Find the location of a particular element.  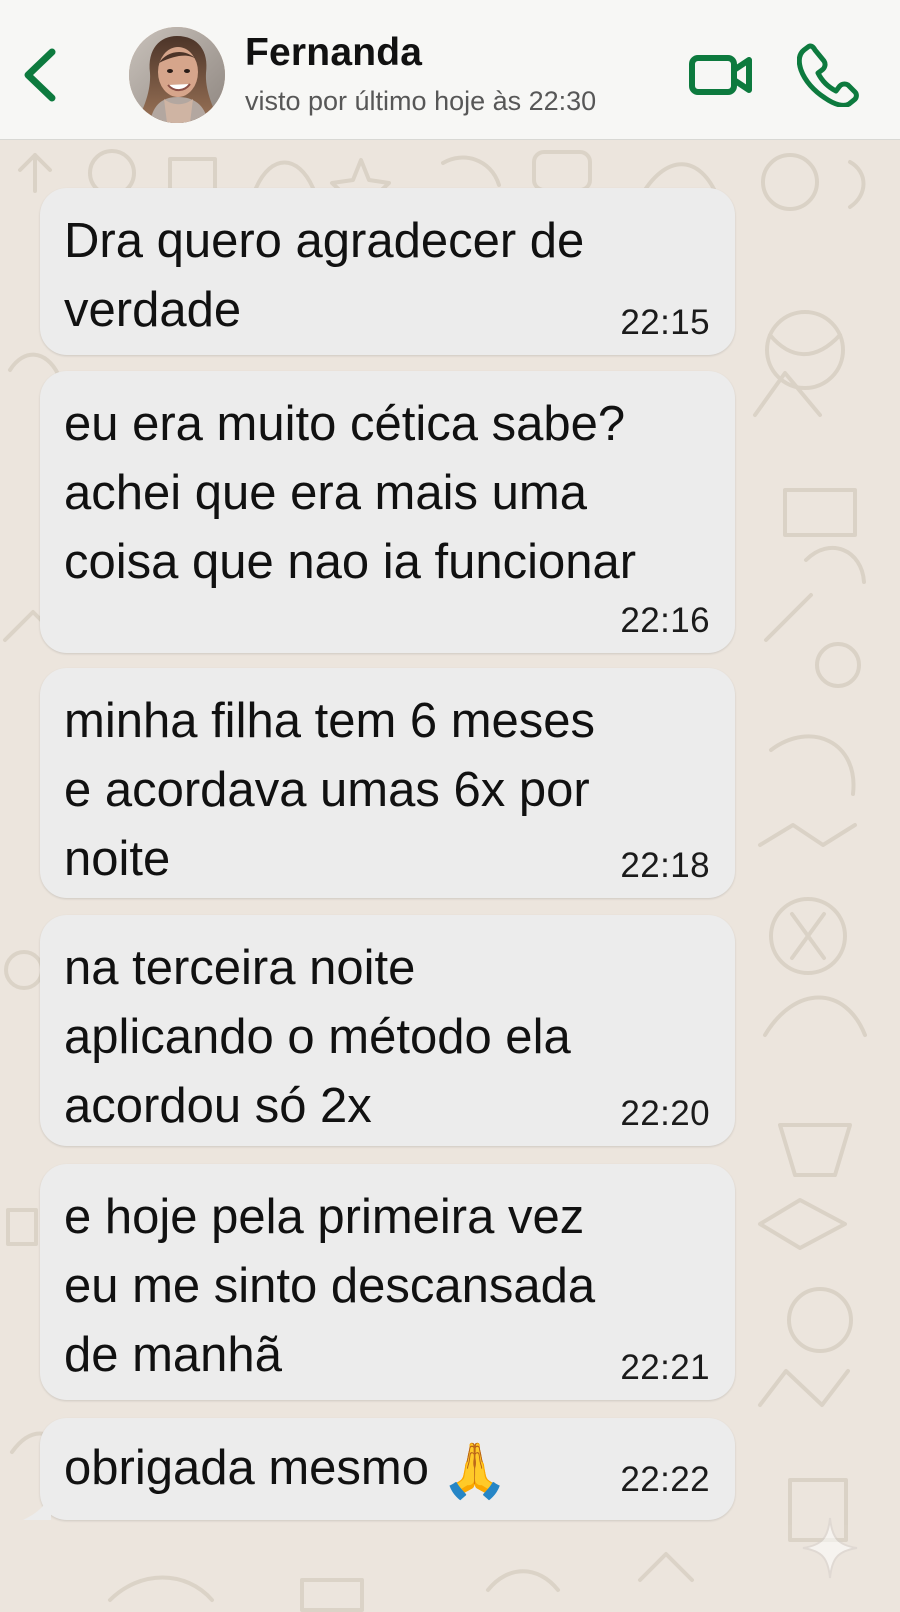

message-line: aplicando o método ela is located at coordinates (317, 1037).